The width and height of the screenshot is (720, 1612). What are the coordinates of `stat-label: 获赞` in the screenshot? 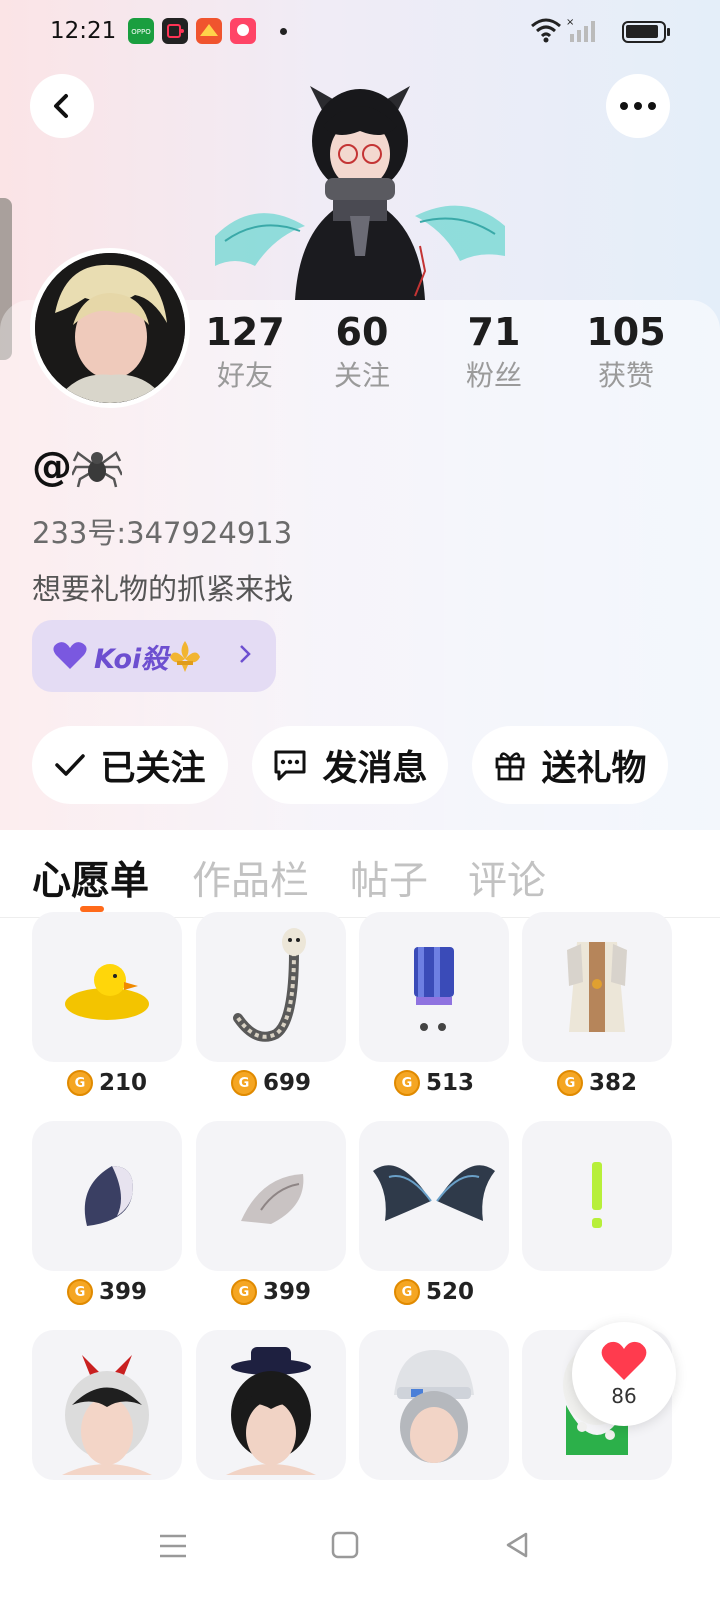 It's located at (625, 375).